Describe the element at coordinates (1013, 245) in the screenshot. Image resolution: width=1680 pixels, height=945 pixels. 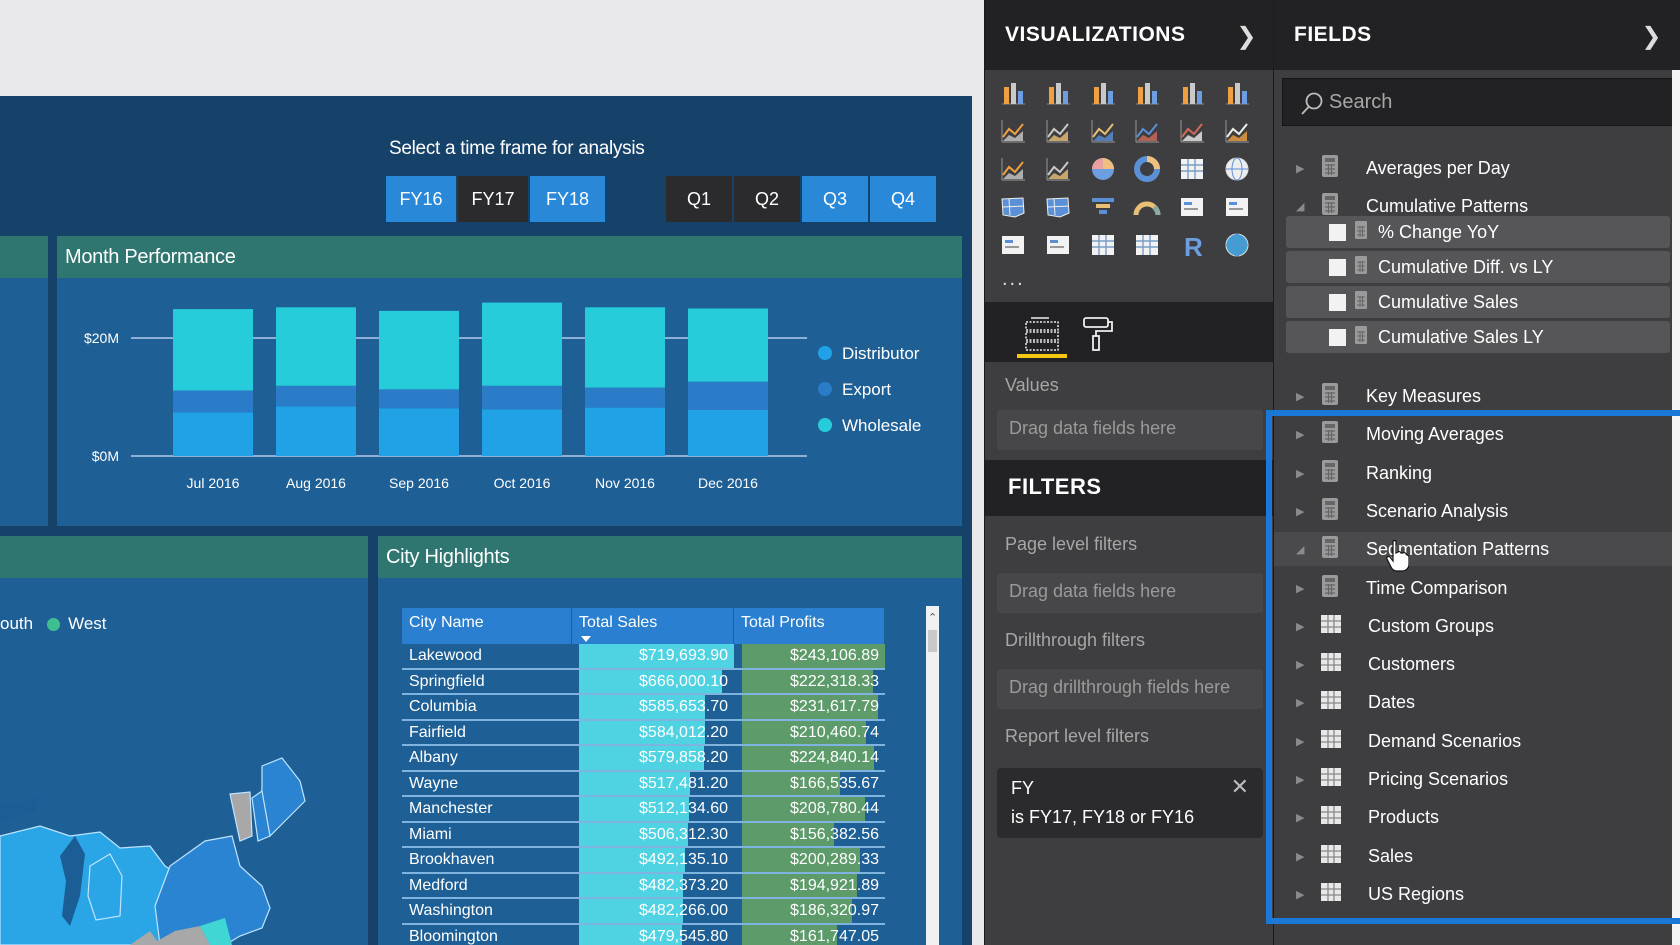
I see `kpi-icon` at that location.